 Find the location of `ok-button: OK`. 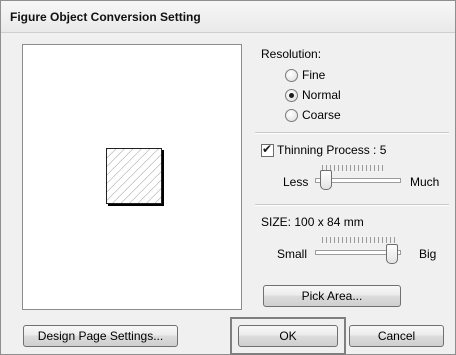

ok-button: OK is located at coordinates (288, 336).